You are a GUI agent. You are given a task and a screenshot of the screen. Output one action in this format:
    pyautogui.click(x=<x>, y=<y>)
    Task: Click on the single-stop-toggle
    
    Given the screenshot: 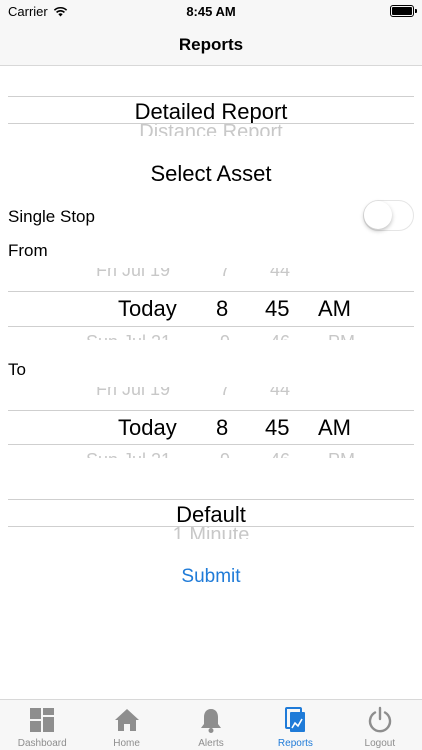 What is the action you would take?
    pyautogui.click(x=388, y=215)
    